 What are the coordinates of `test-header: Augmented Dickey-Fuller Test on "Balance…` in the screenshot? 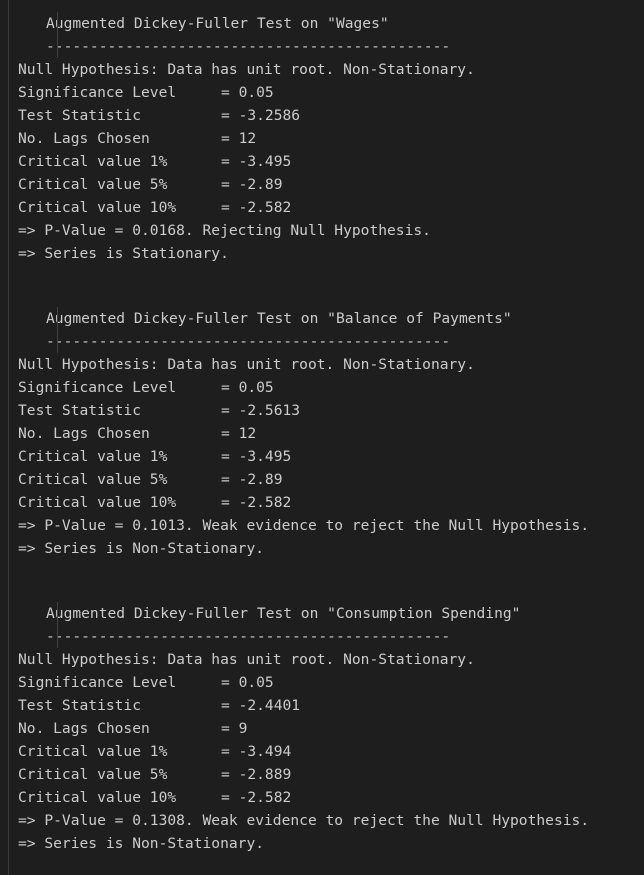 It's located at (331, 330).